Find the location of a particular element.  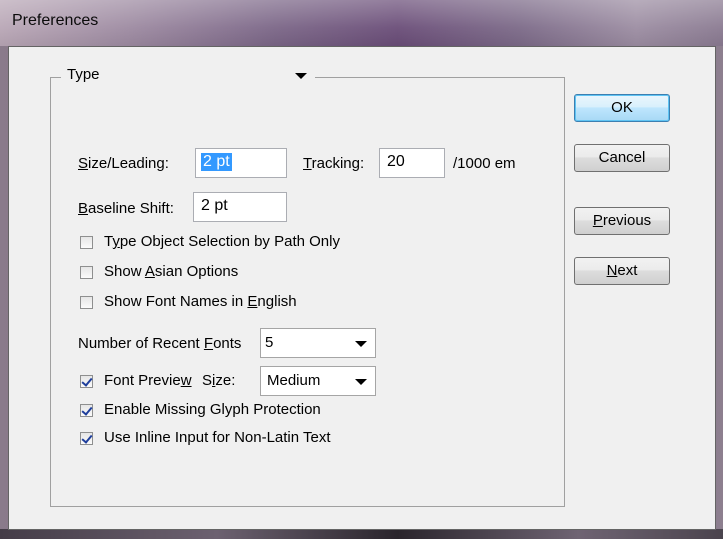

tracking-input: 20 is located at coordinates (412, 163).